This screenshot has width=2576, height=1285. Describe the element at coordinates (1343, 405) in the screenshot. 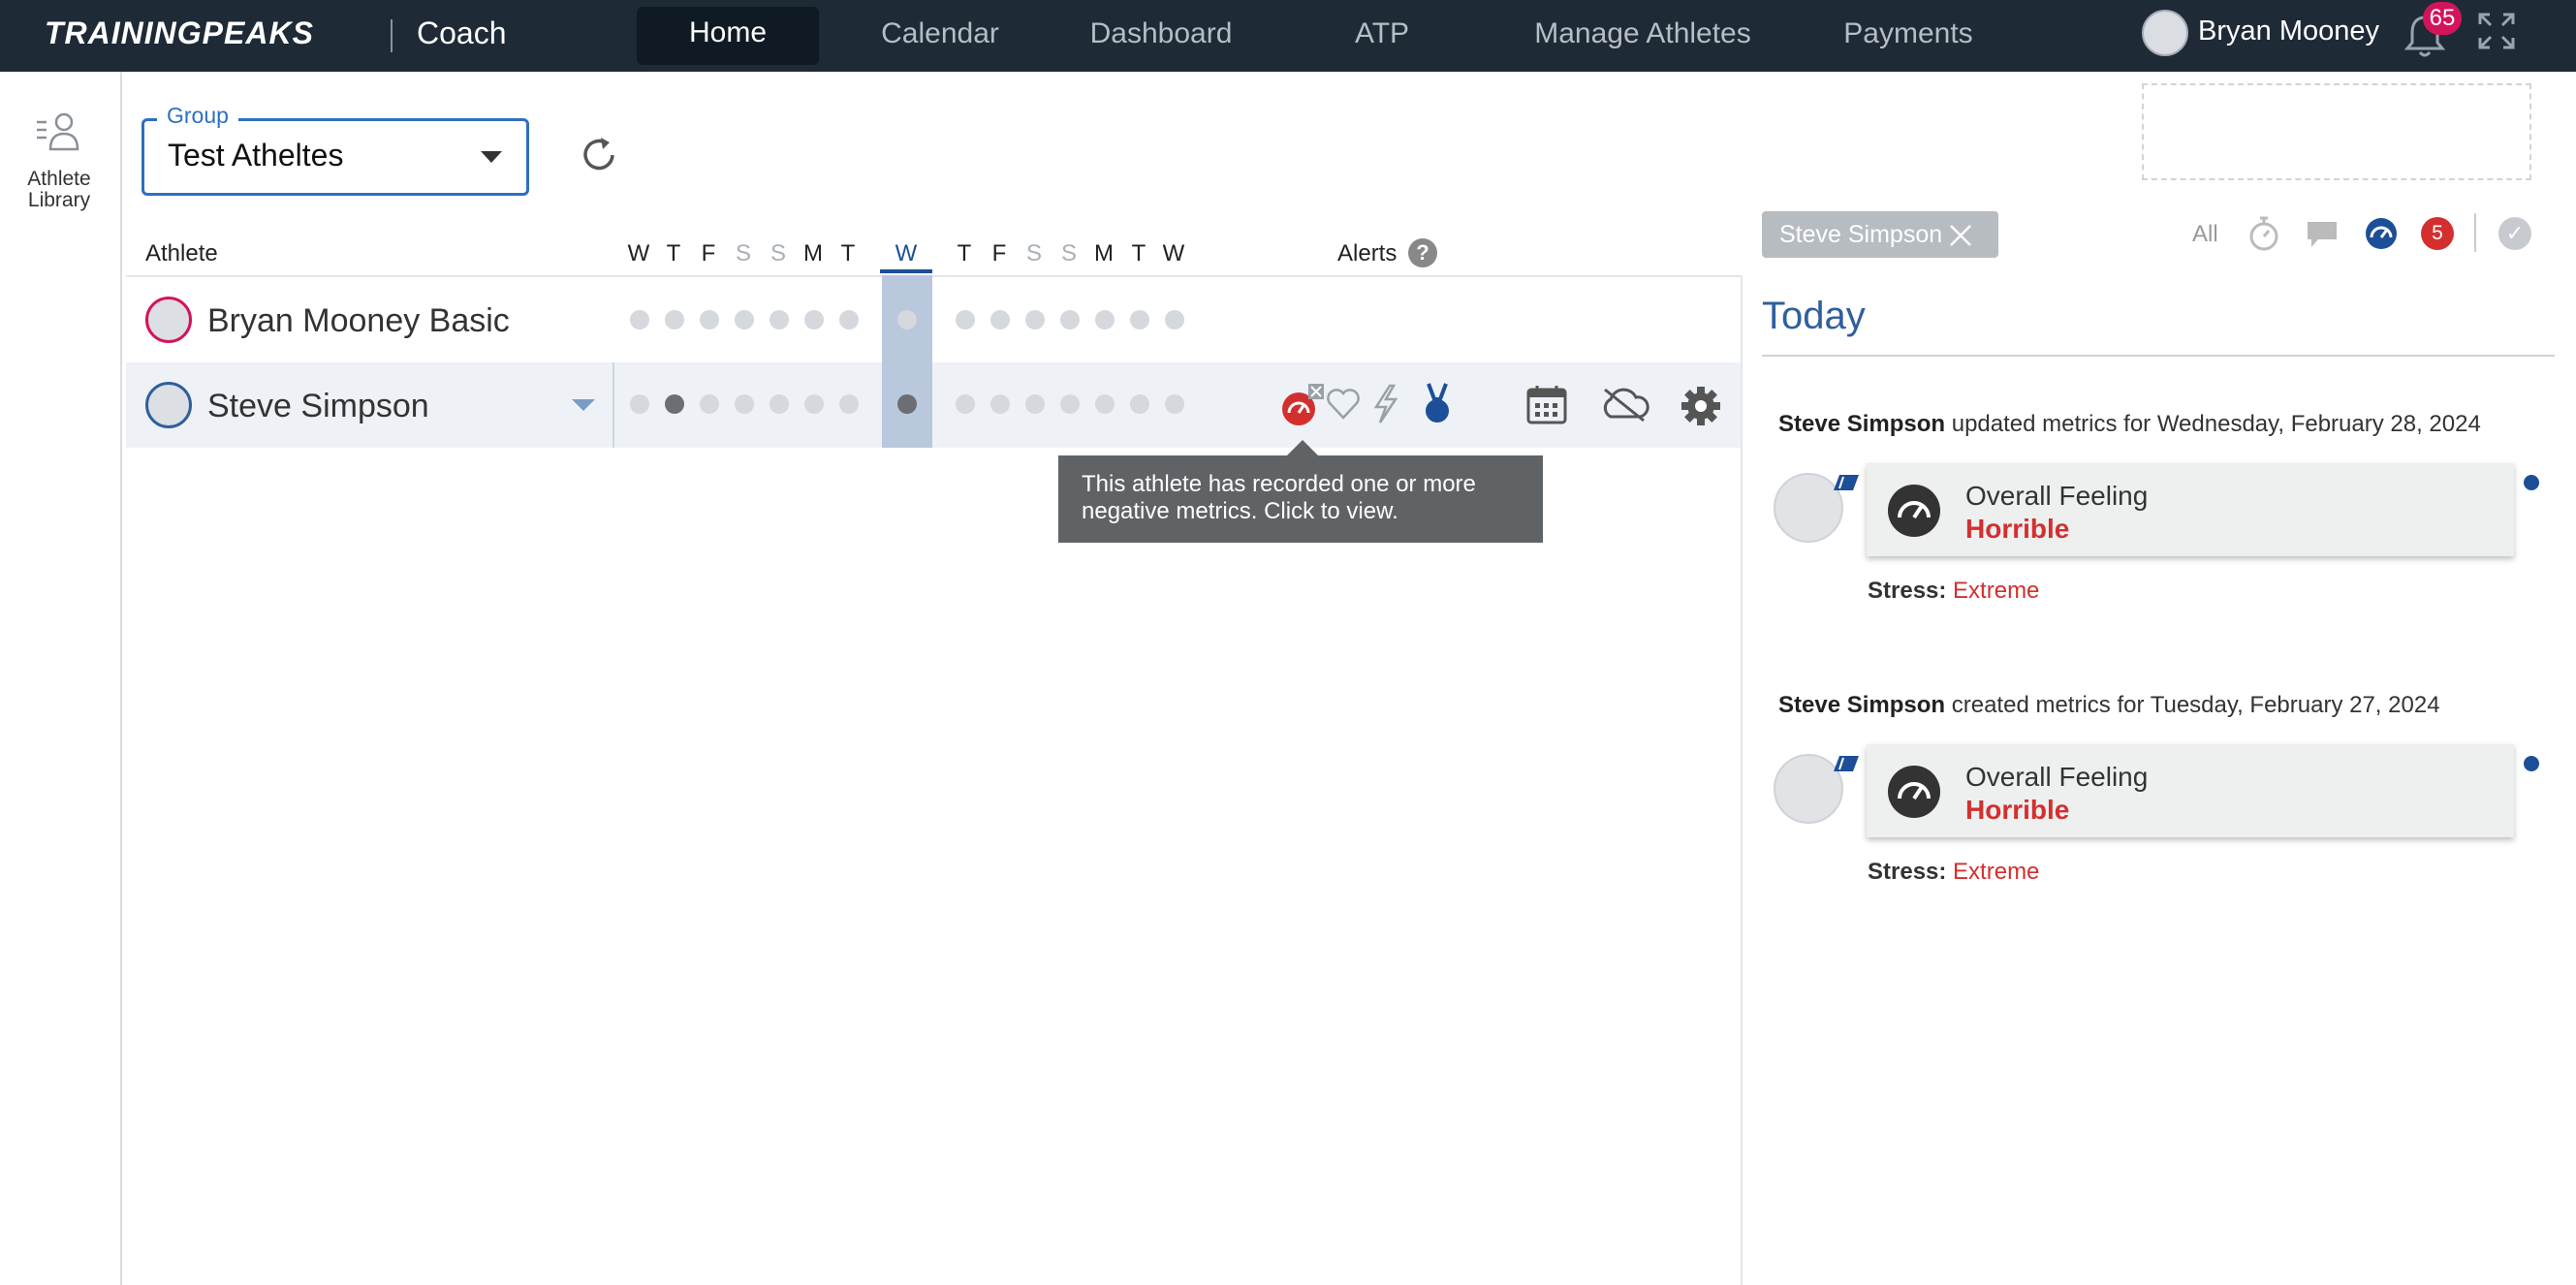

I see `heart-icon` at that location.